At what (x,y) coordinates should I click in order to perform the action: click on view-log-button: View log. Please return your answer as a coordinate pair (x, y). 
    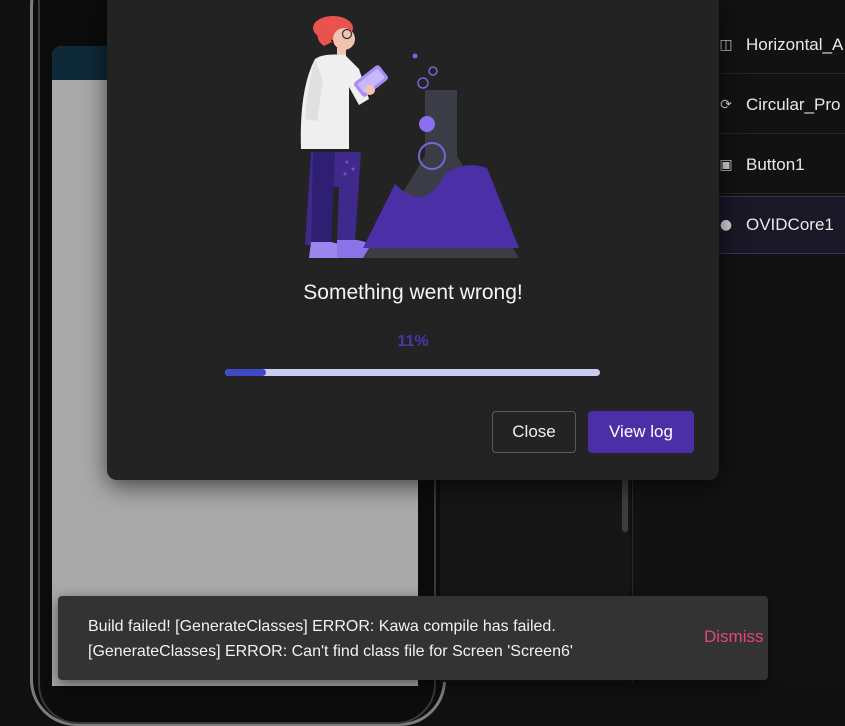
    Looking at the image, I should click on (641, 432).